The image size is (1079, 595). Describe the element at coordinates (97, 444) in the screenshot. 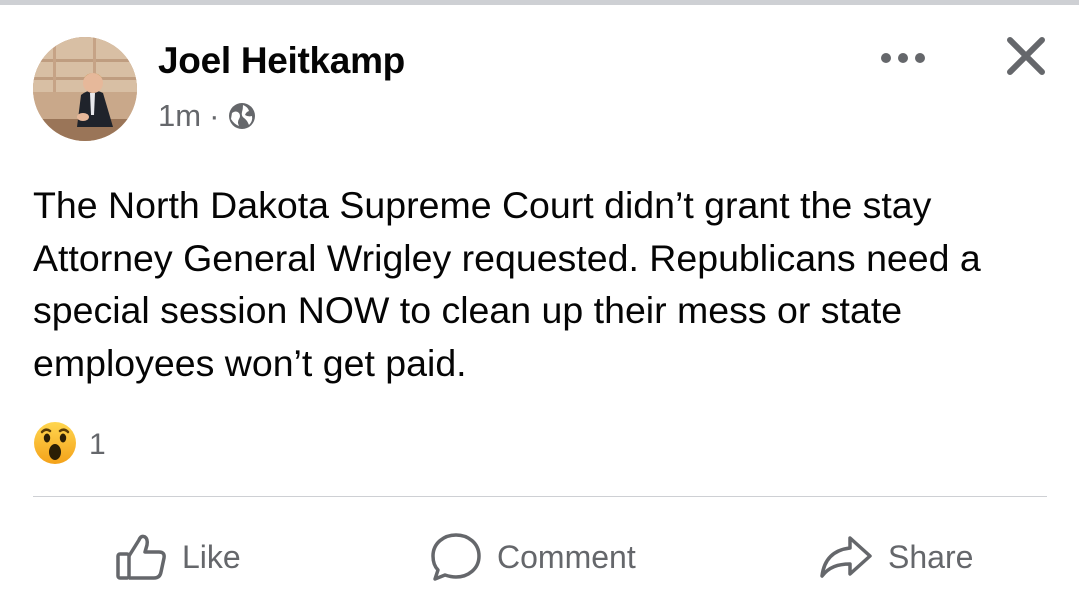

I see `reaction-count: 1` at that location.